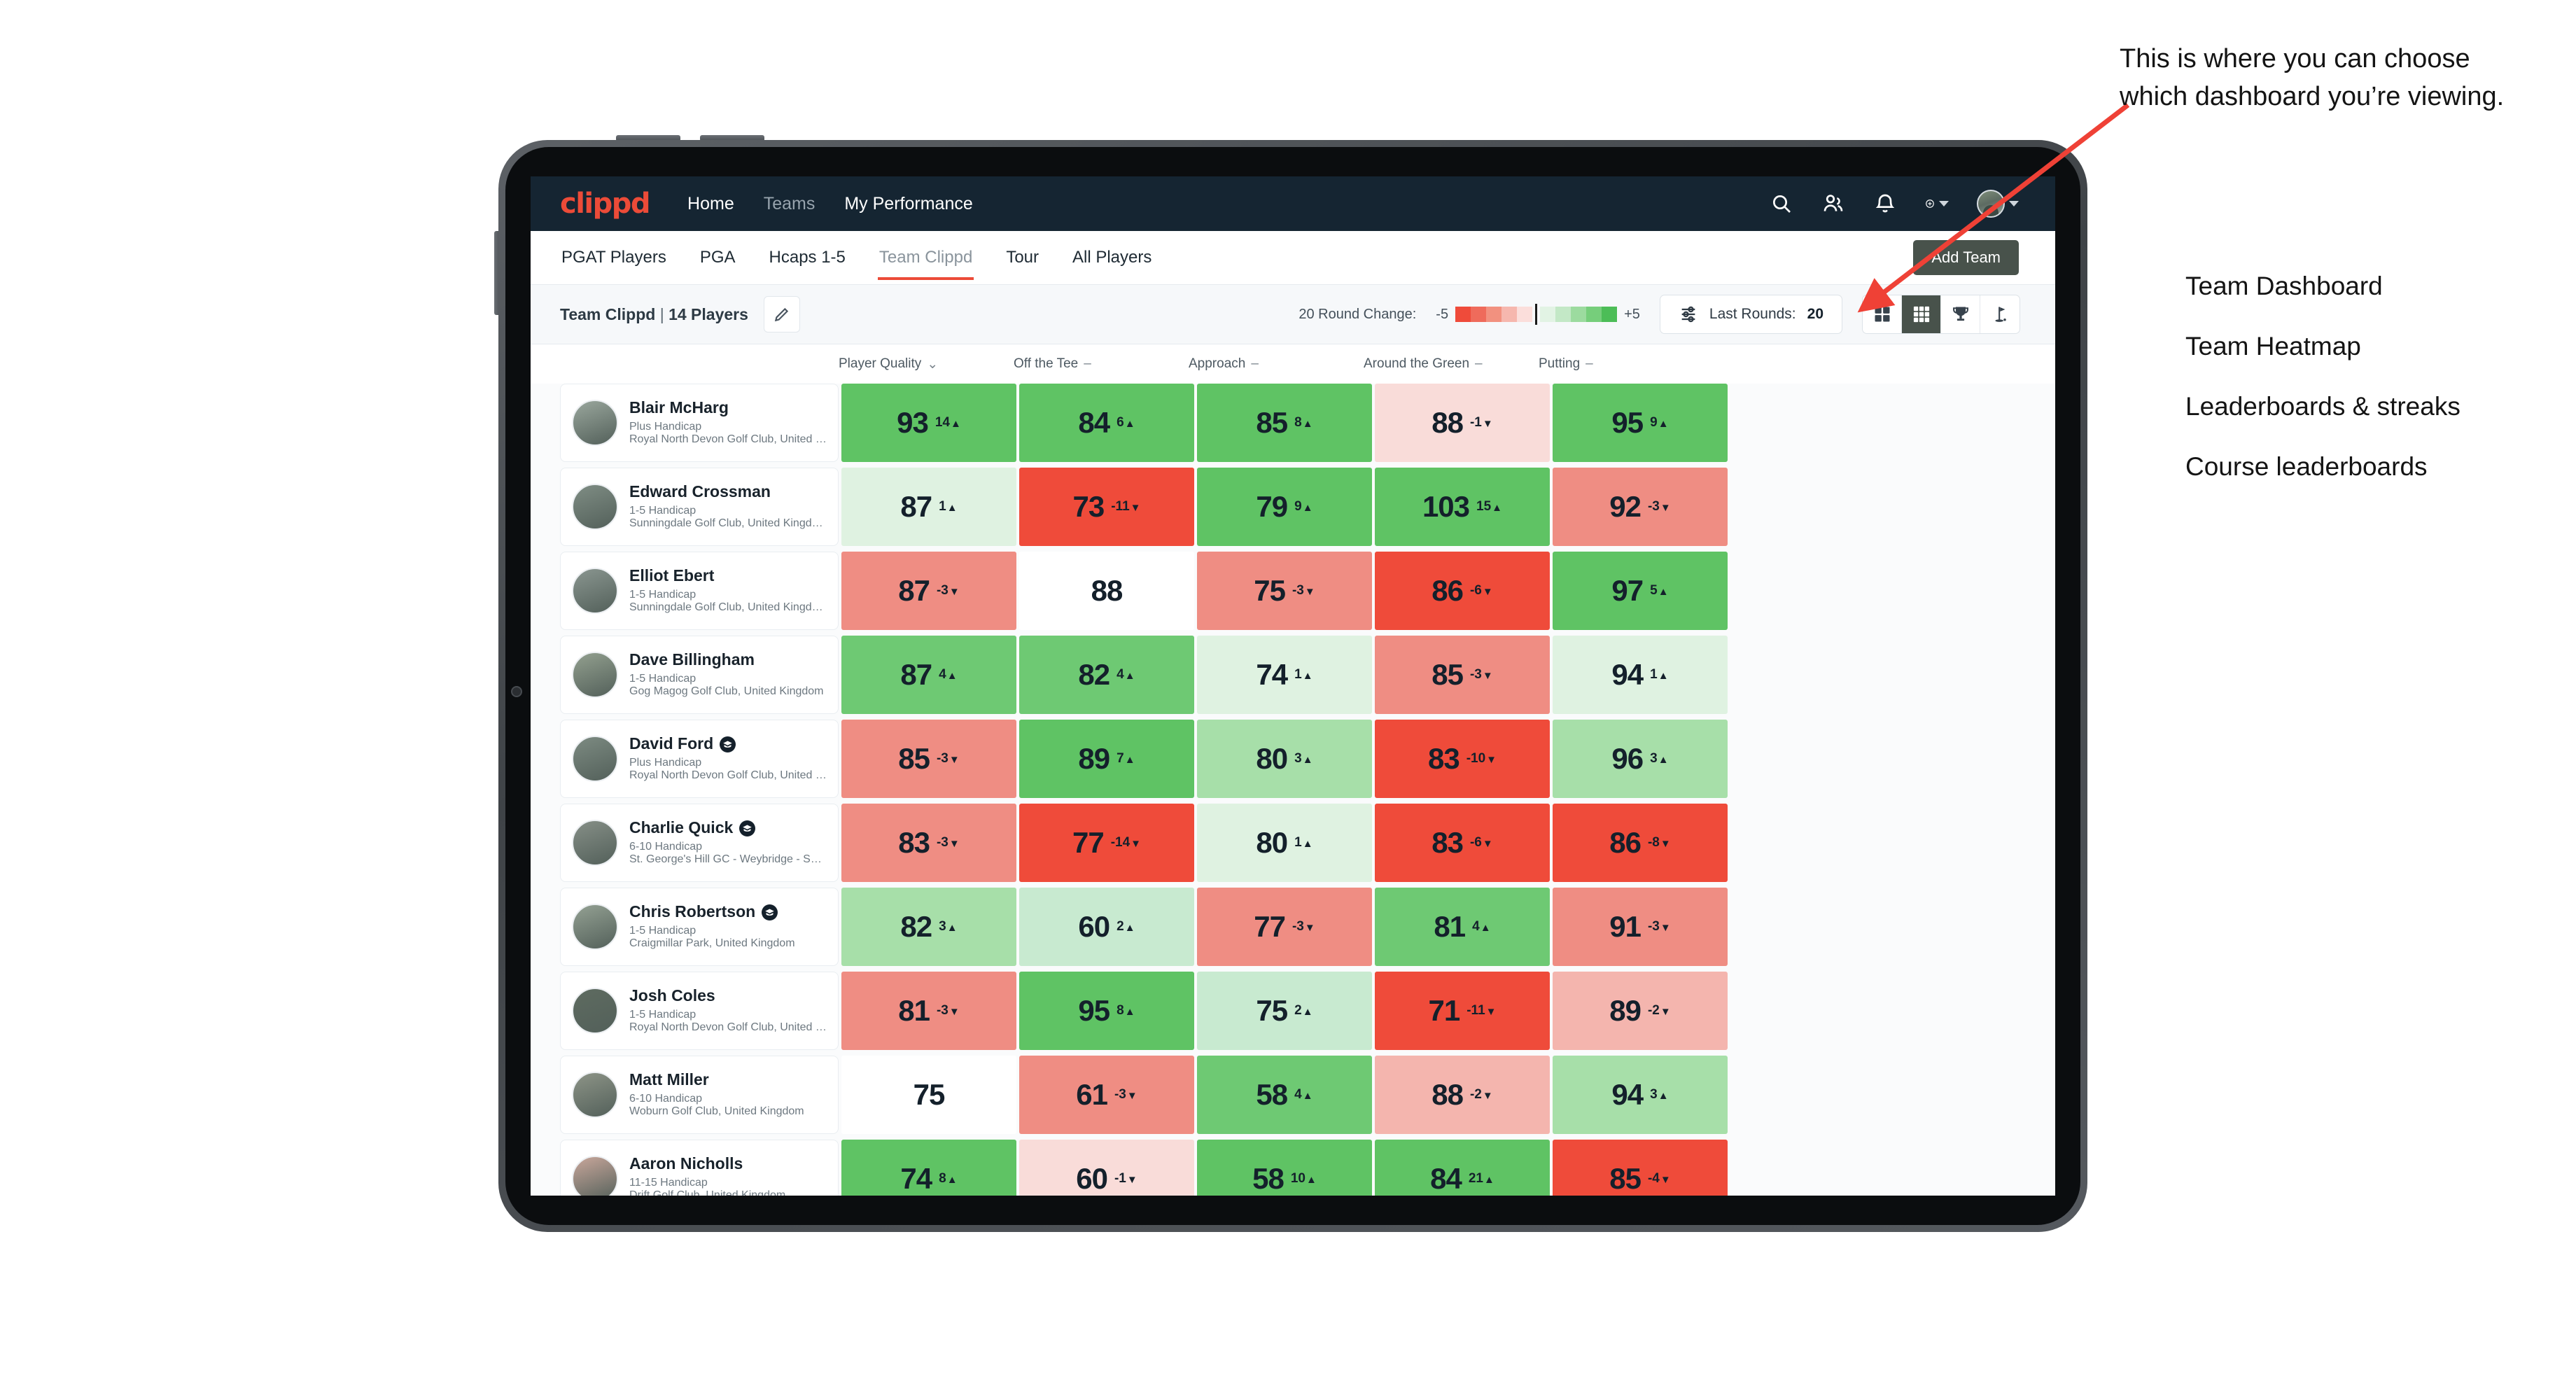  I want to click on heatmap-cell: 88, so click(1106, 591).